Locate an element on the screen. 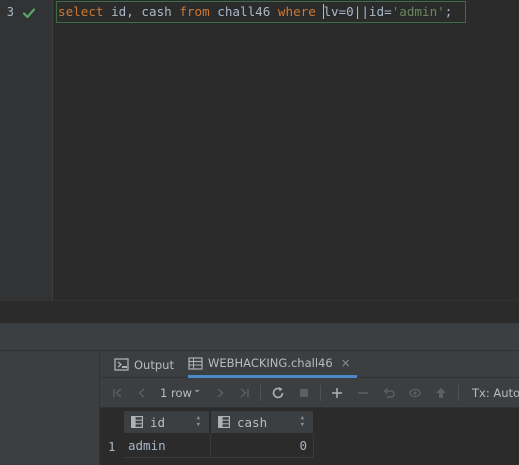  column-header-cash: cash ▴ ▾ is located at coordinates (262, 422).